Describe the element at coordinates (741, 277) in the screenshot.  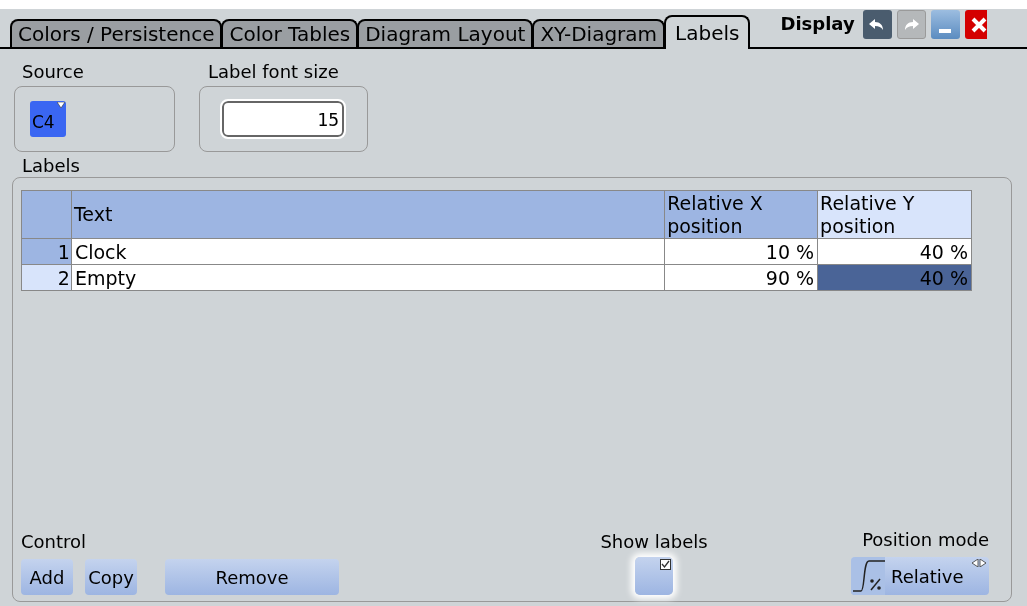
I see `table-cell: 90 %` at that location.